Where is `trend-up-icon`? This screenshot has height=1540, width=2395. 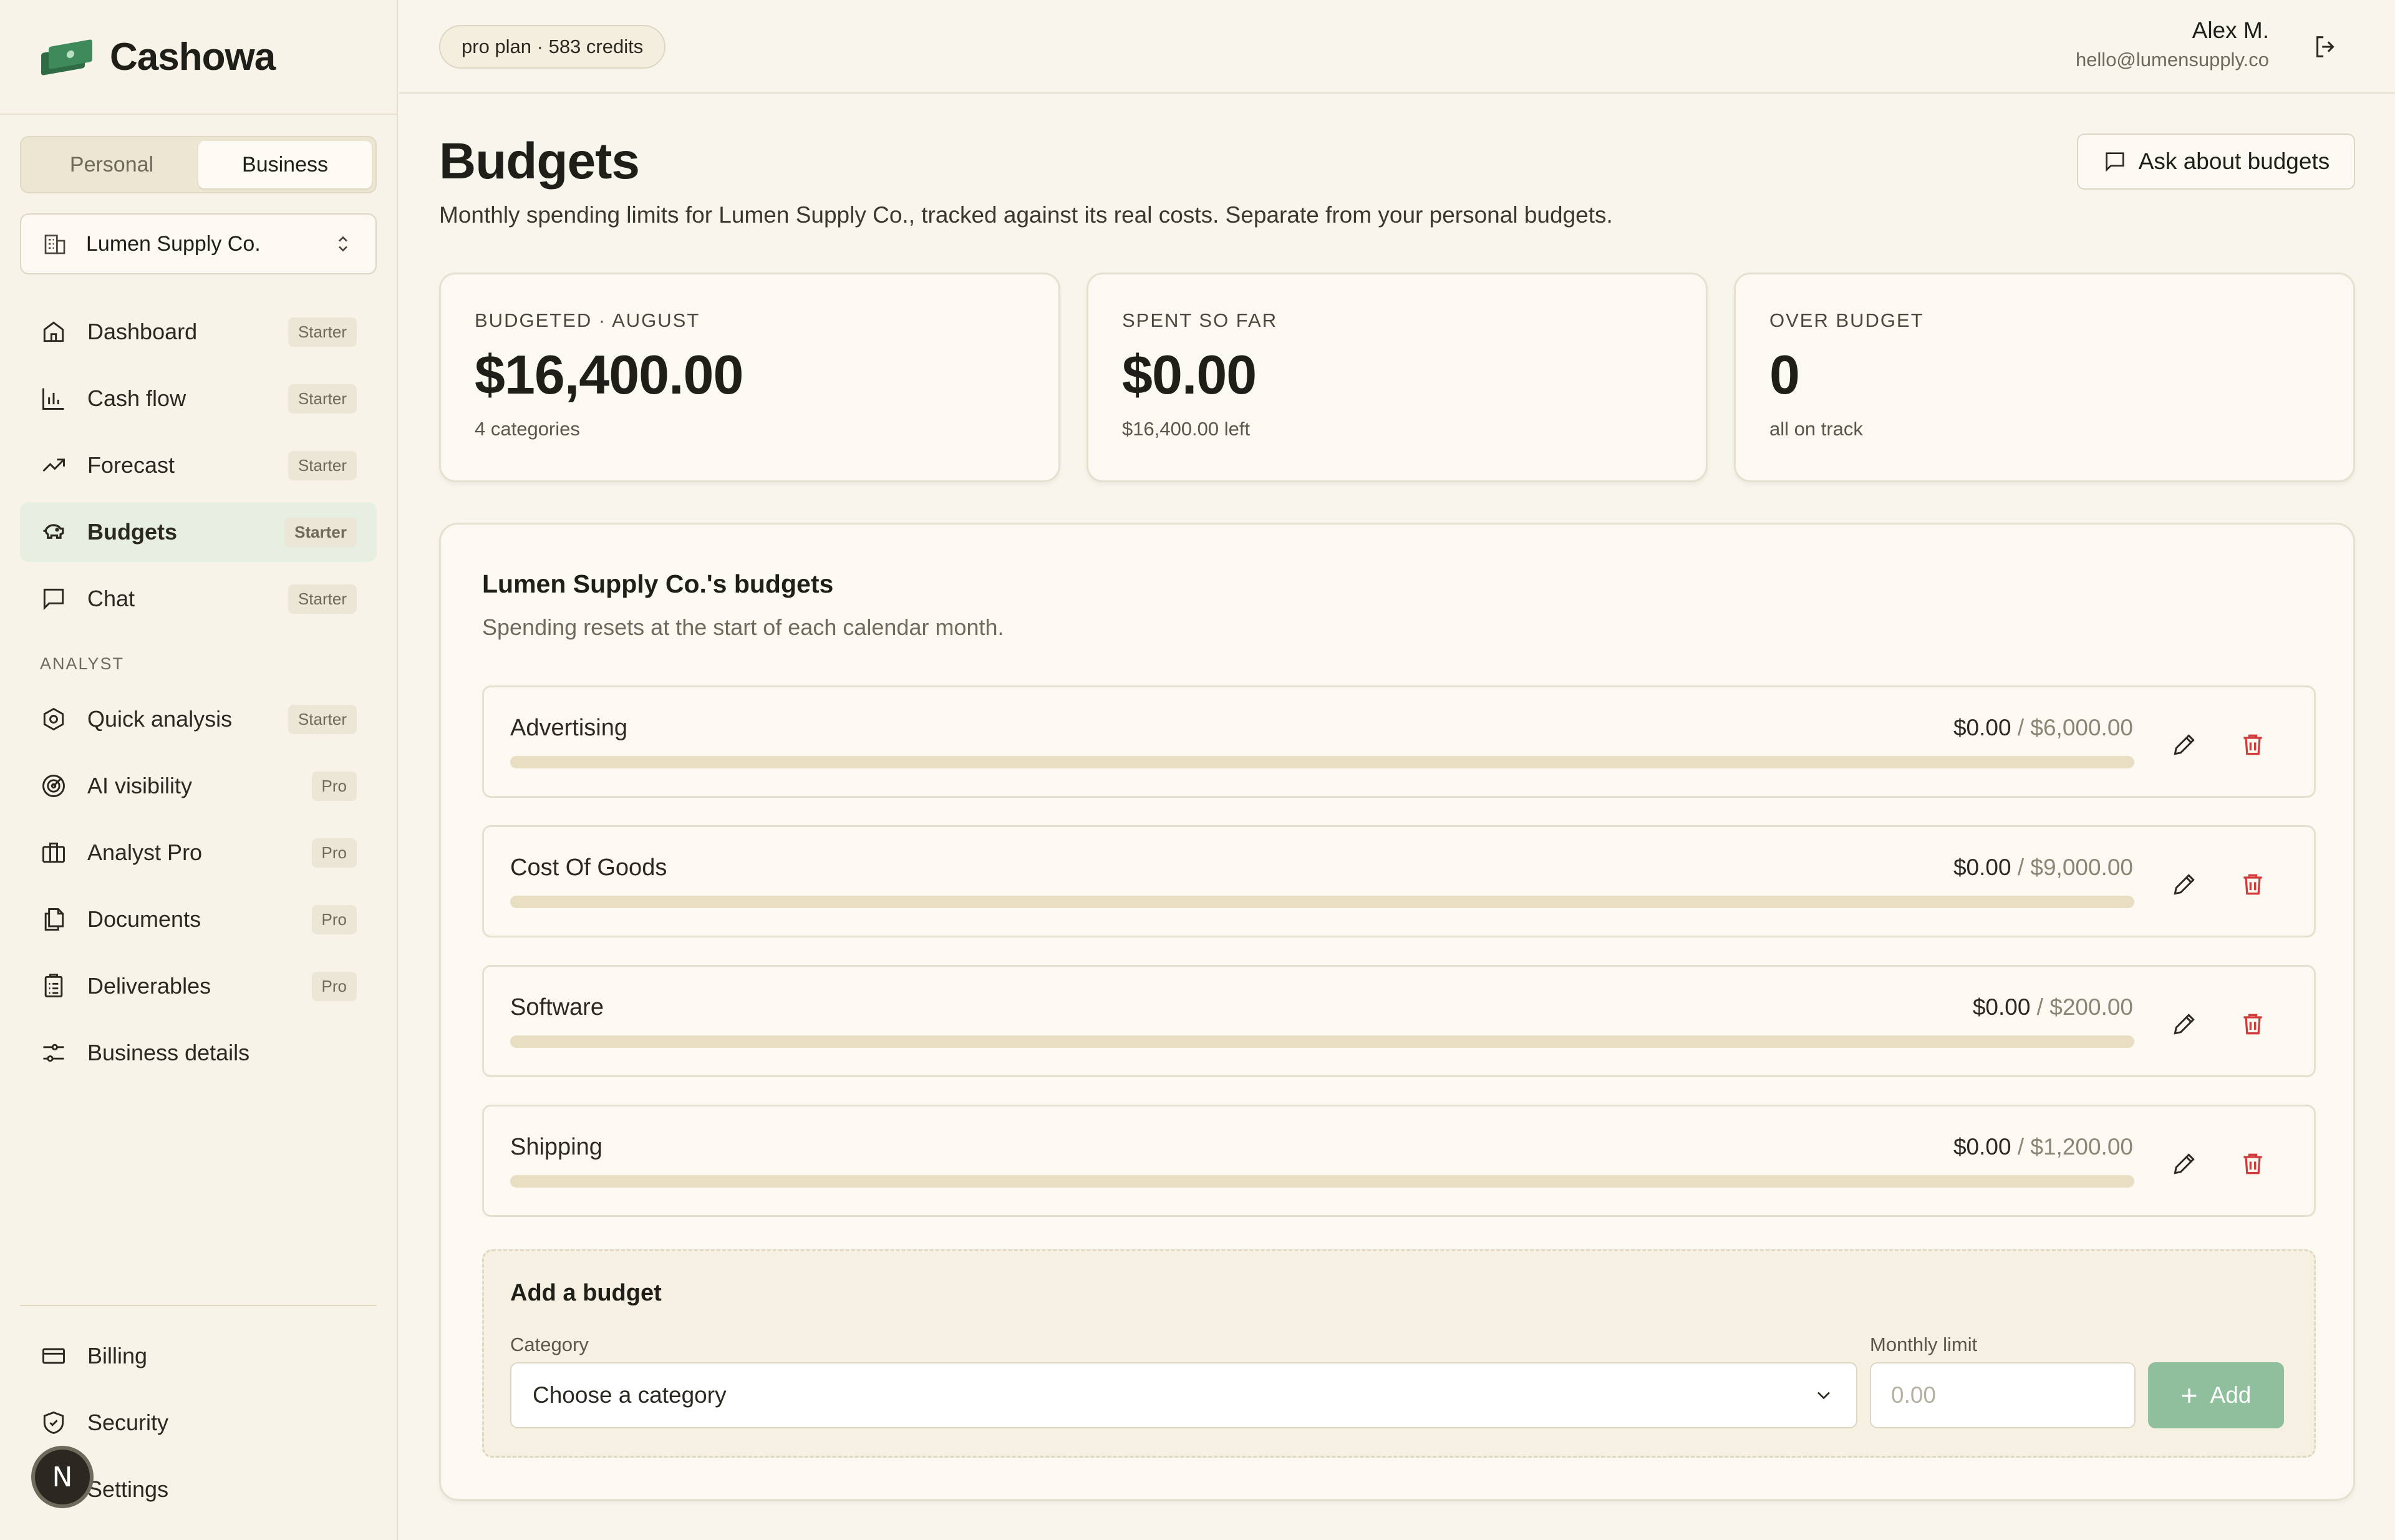
trend-up-icon is located at coordinates (53, 465).